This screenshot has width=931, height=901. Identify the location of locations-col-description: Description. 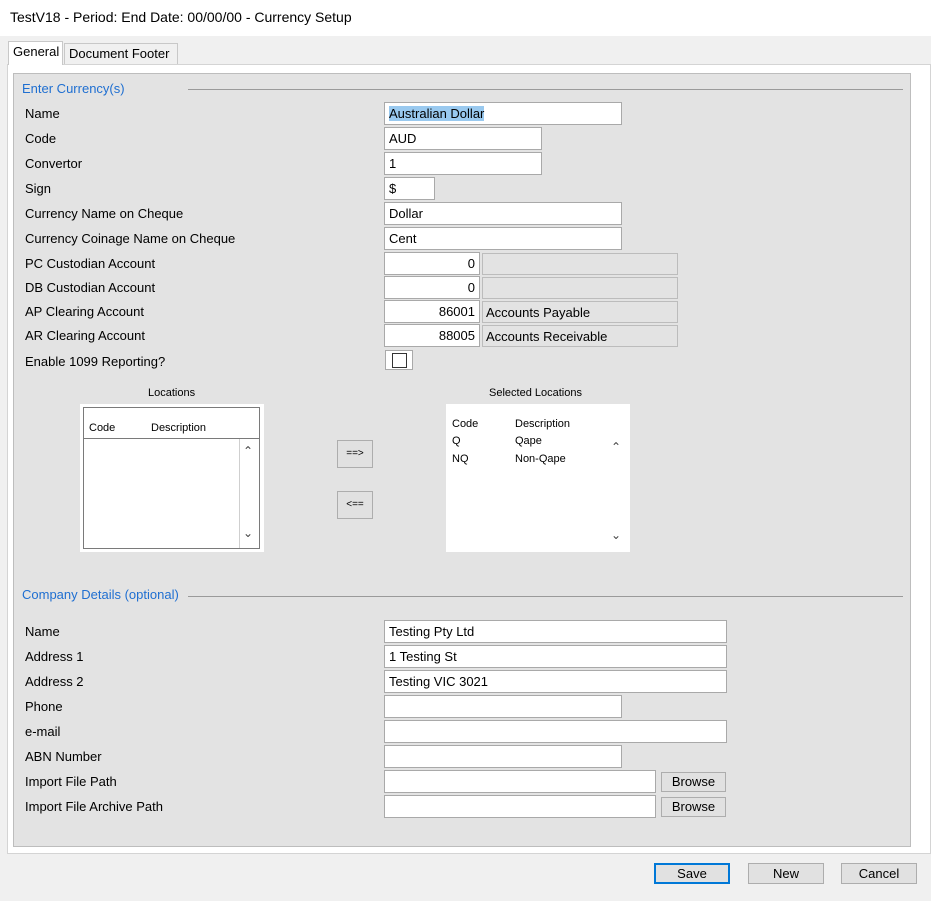
(179, 428).